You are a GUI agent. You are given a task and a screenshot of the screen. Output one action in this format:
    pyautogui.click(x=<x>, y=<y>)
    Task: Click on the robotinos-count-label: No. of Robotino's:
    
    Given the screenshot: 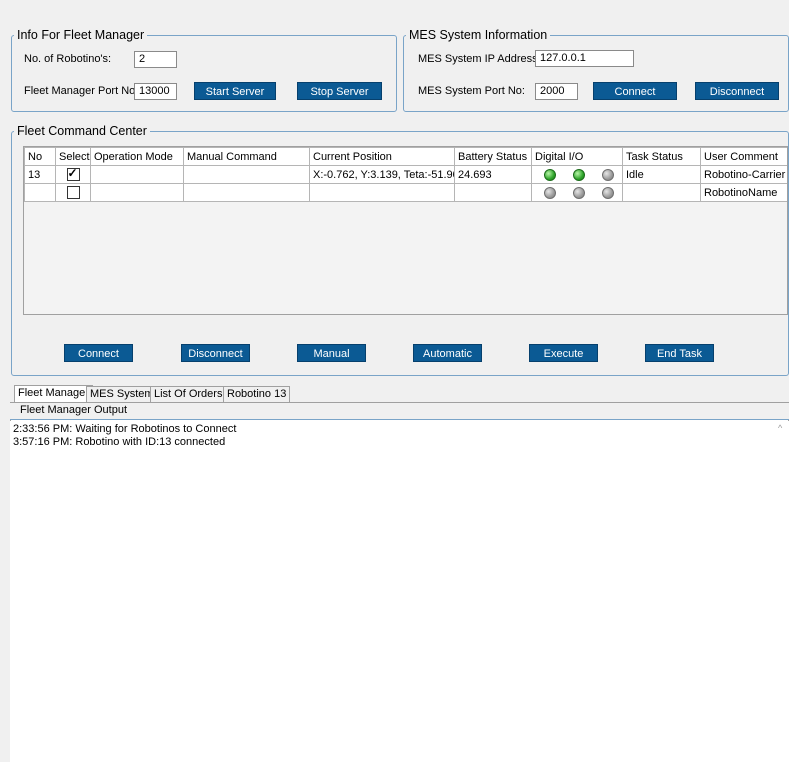 What is the action you would take?
    pyautogui.click(x=68, y=59)
    